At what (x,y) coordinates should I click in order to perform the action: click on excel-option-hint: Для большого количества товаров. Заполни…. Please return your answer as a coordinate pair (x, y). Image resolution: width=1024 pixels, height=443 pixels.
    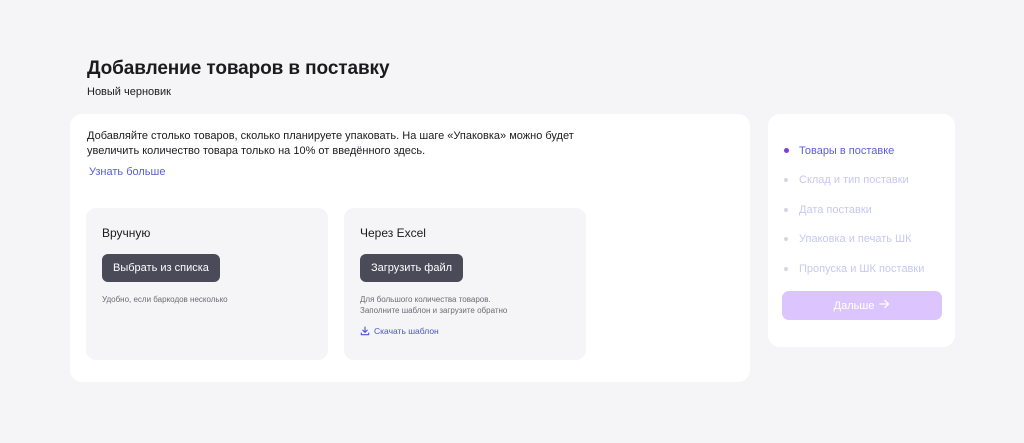
    Looking at the image, I should click on (470, 305).